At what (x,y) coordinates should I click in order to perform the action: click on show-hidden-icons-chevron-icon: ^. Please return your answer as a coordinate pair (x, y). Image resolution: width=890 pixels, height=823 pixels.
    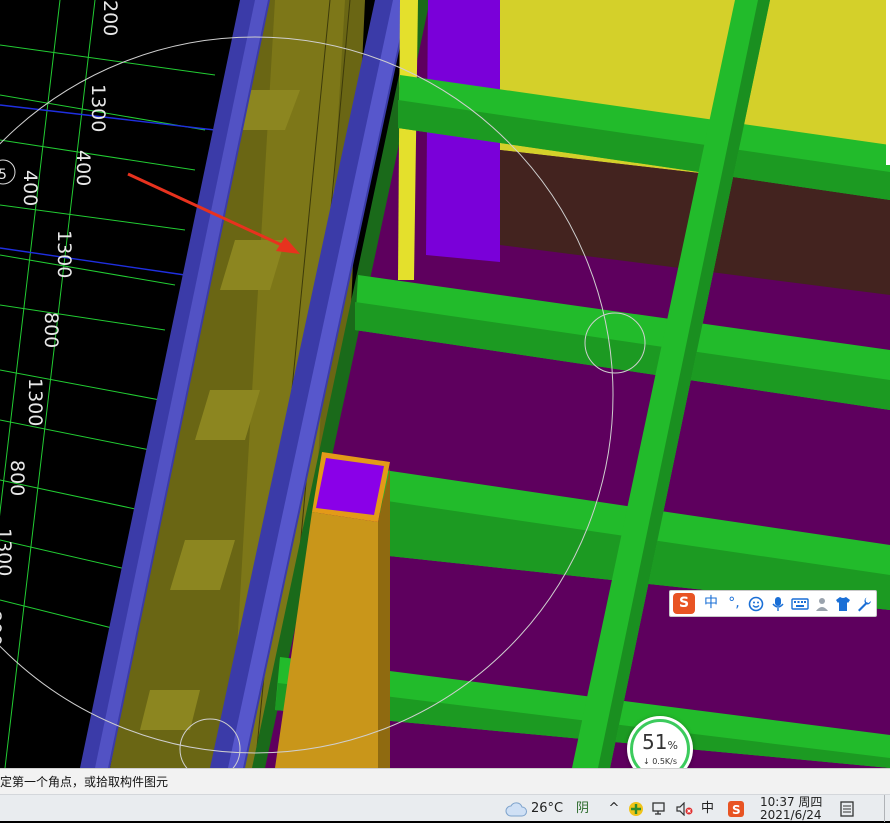
    Looking at the image, I should click on (614, 808).